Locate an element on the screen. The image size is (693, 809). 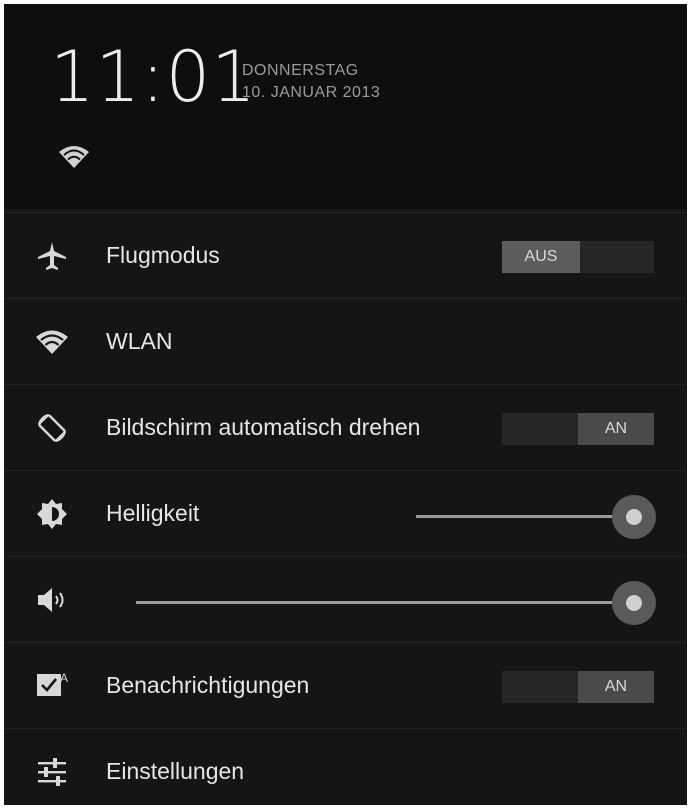
brightness-label: Helligkeit is located at coordinates (153, 513).